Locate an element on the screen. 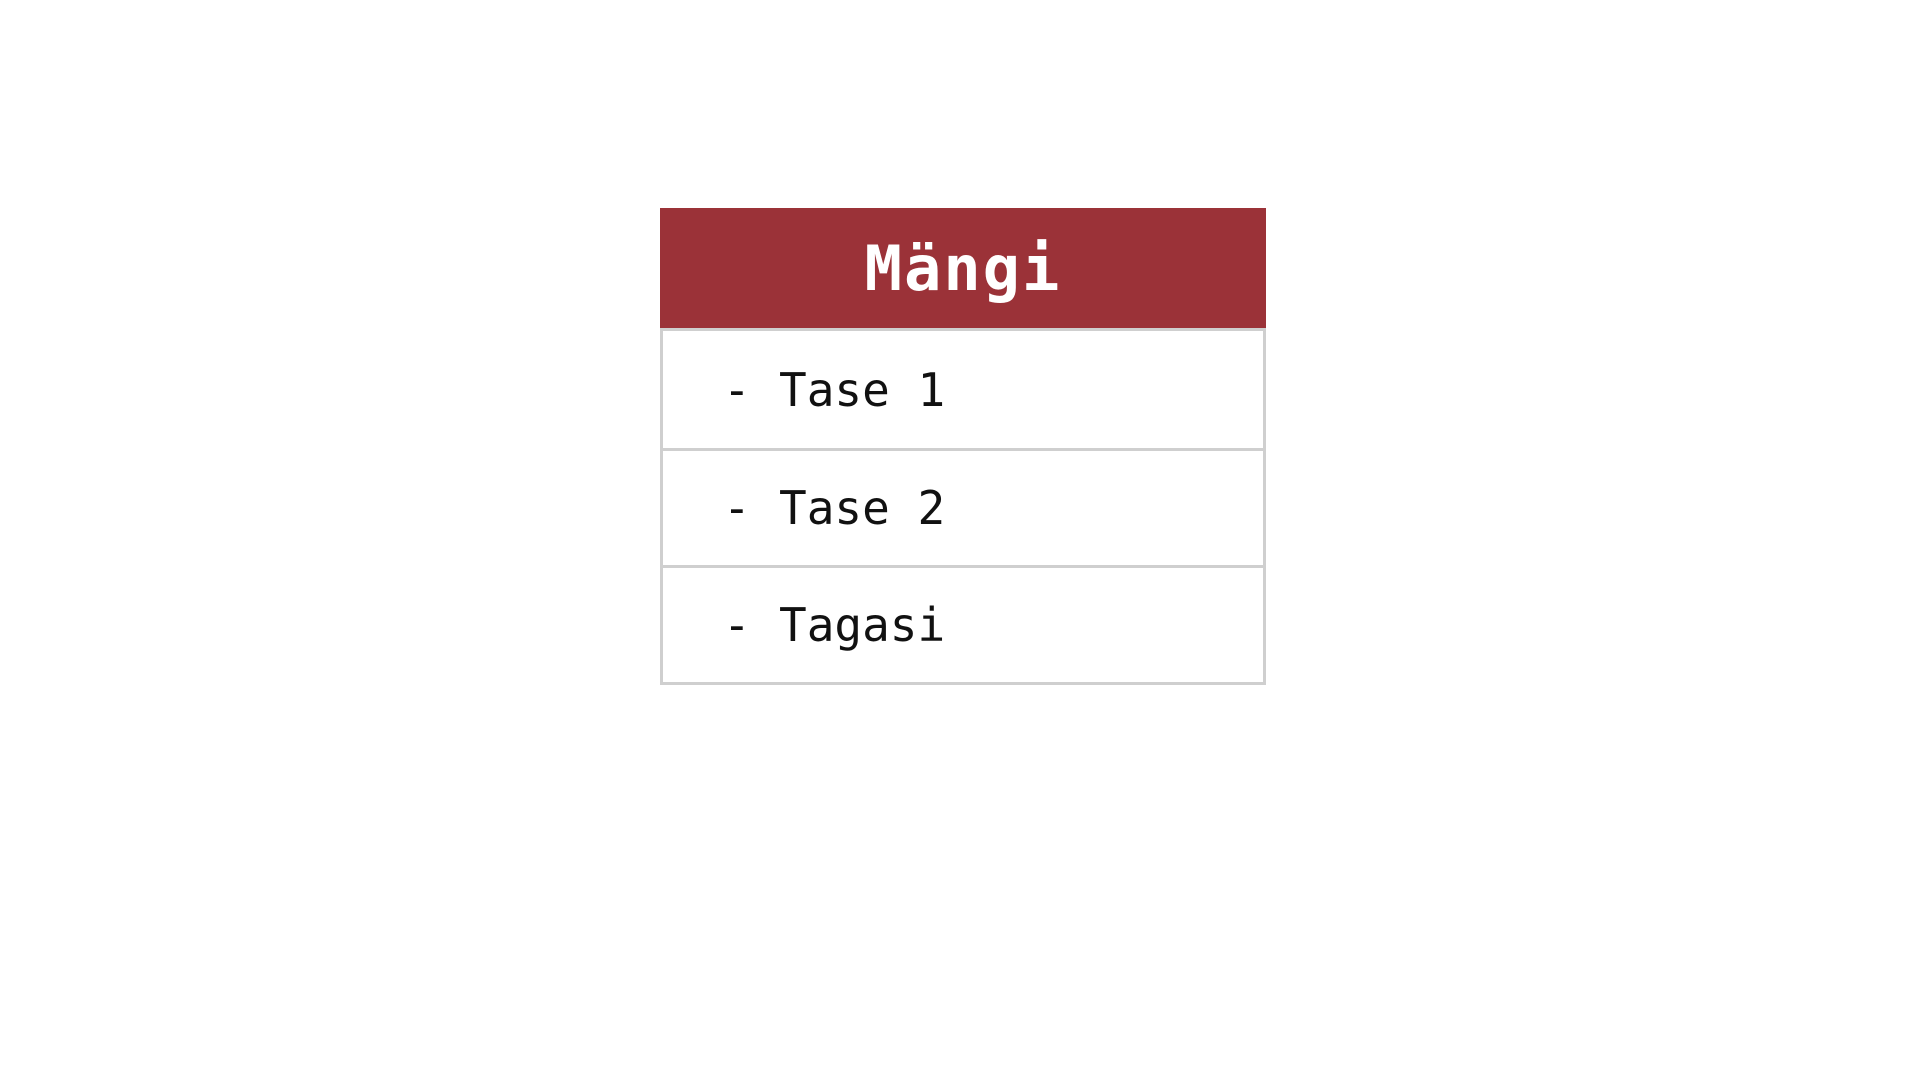 The width and height of the screenshot is (1916, 1074). game-menu: Mängi - Tase 1 - Tase 2 - Tagasi is located at coordinates (963, 446).